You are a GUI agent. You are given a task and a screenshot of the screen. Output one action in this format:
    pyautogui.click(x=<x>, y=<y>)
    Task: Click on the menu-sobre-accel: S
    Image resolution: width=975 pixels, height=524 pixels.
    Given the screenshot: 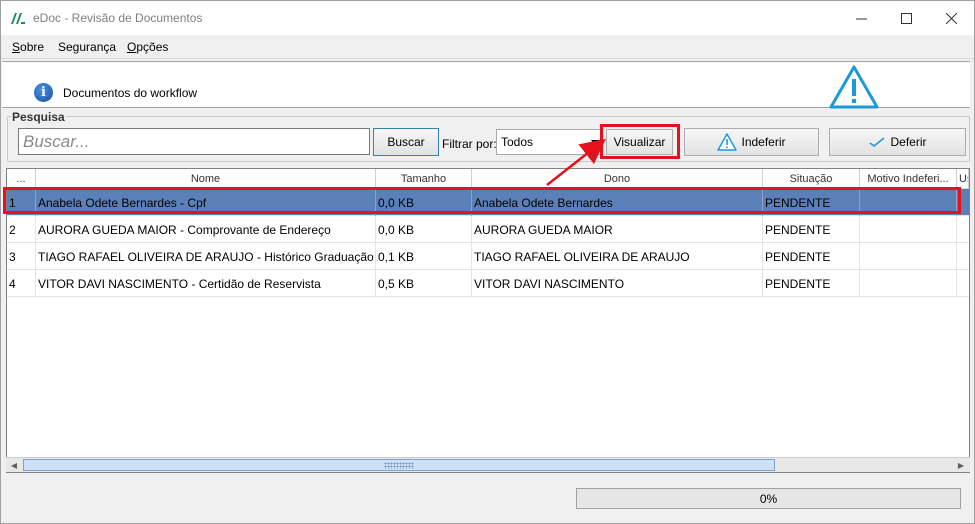 What is the action you would take?
    pyautogui.click(x=16, y=47)
    